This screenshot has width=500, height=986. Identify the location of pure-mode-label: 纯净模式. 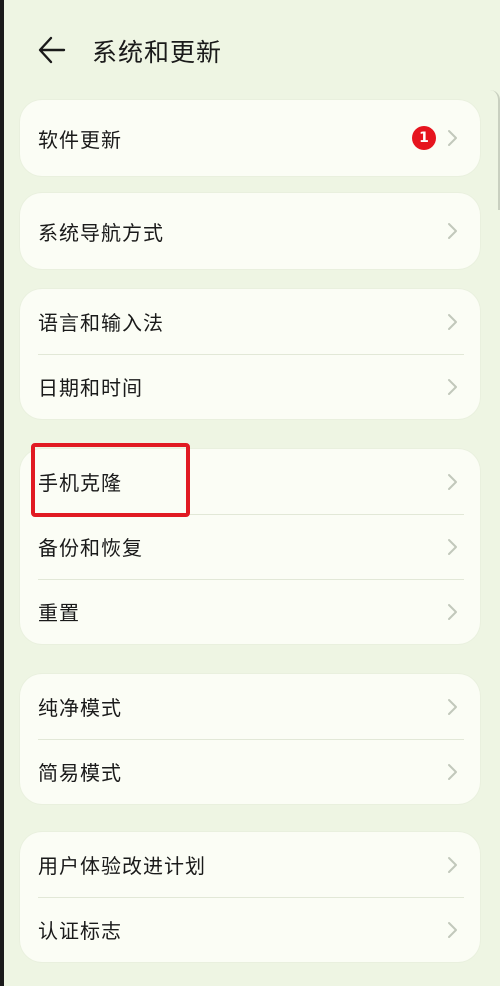
(80, 708).